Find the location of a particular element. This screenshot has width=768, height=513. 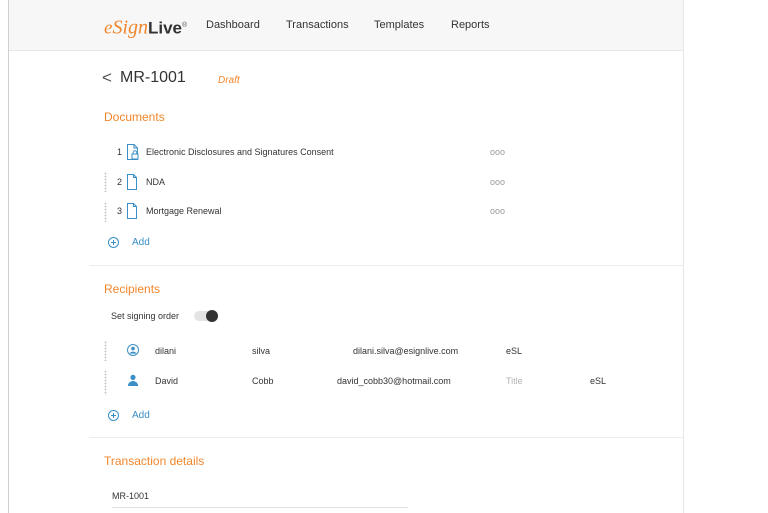

user-icon is located at coordinates (133, 381).